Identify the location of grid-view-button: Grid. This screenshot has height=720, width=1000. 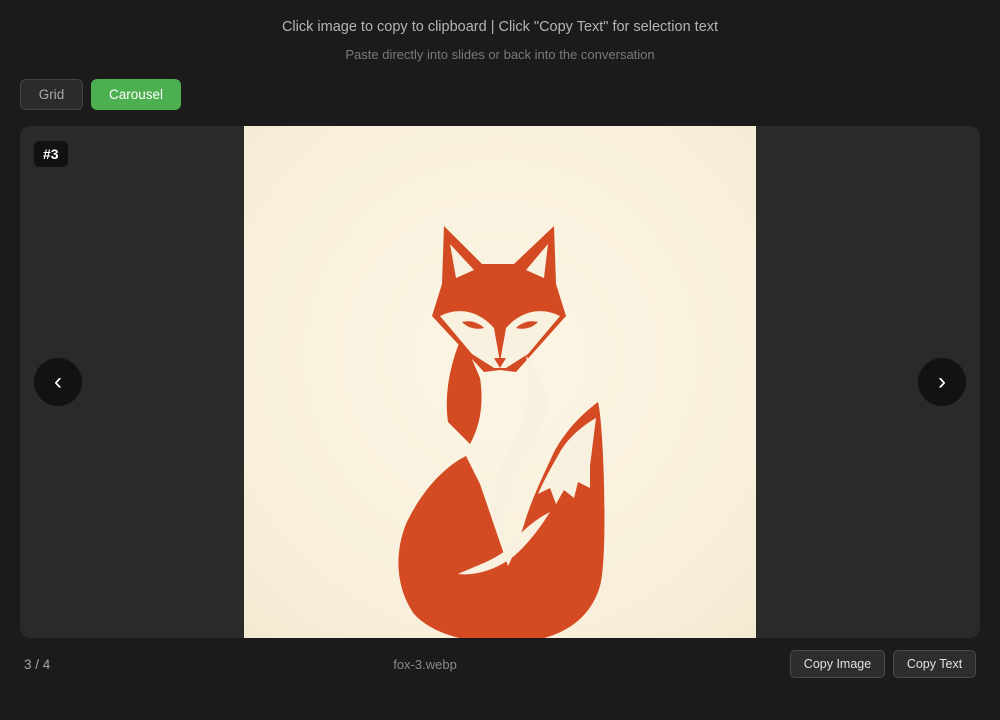
(51, 94).